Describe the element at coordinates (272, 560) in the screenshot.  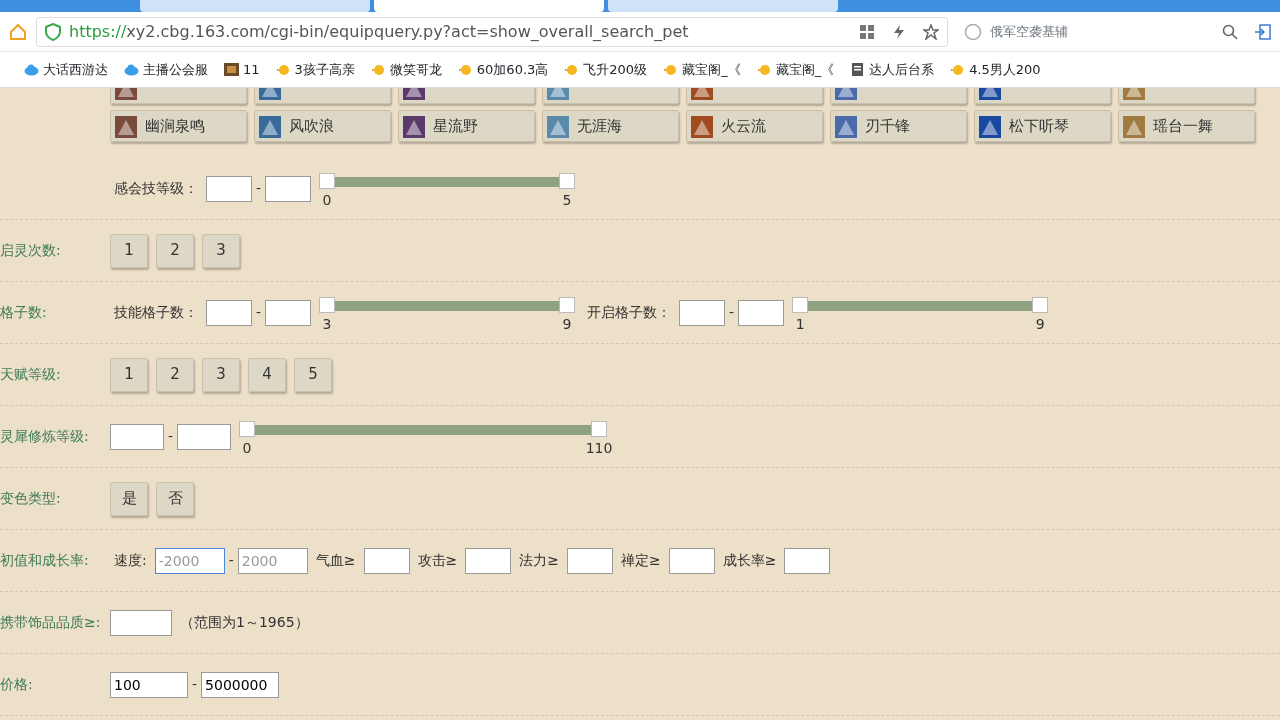
I see `input-field: 2000` at that location.